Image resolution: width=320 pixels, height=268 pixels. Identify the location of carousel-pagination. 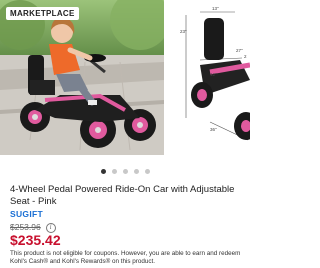
(125, 171).